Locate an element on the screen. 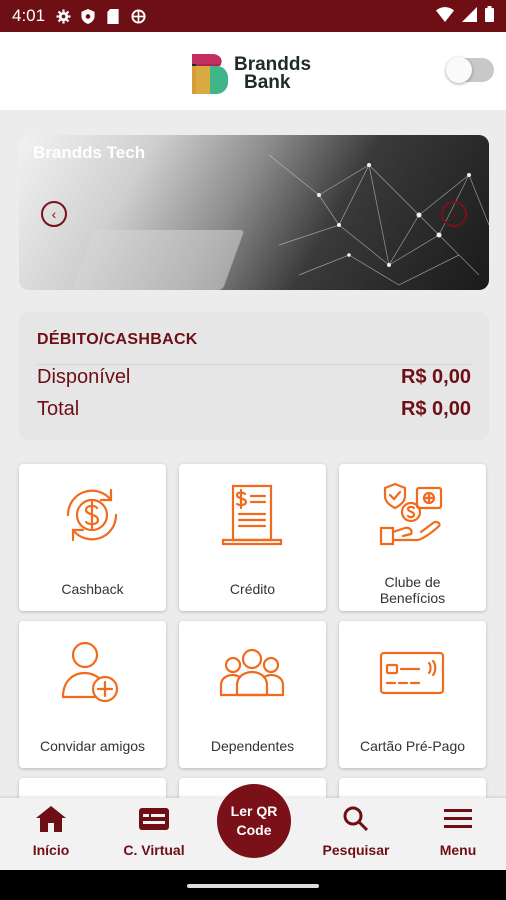 The height and width of the screenshot is (900, 506). banner-prev-button: ‹ is located at coordinates (54, 214).